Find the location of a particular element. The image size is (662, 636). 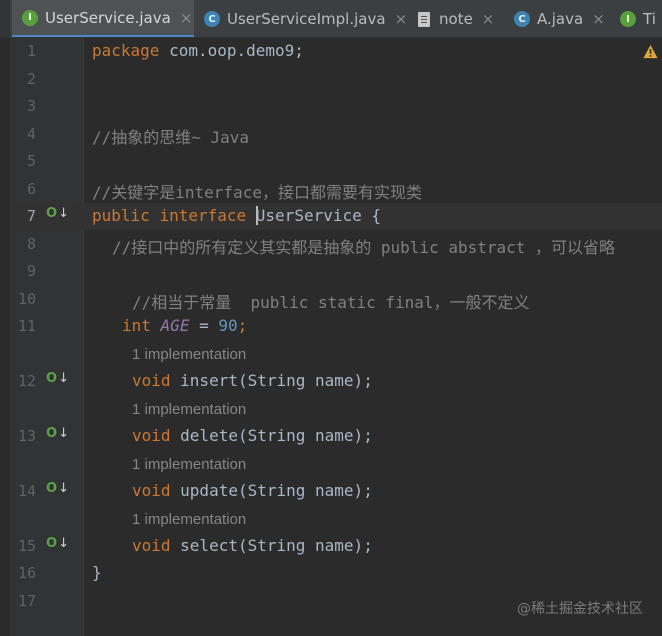

code-text: = is located at coordinates (204, 325).